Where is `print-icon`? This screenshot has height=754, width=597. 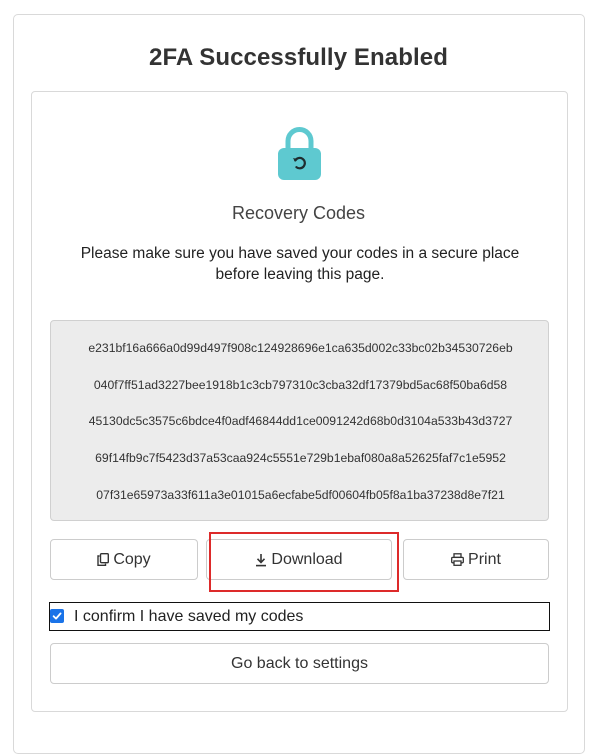
print-icon is located at coordinates (457, 559).